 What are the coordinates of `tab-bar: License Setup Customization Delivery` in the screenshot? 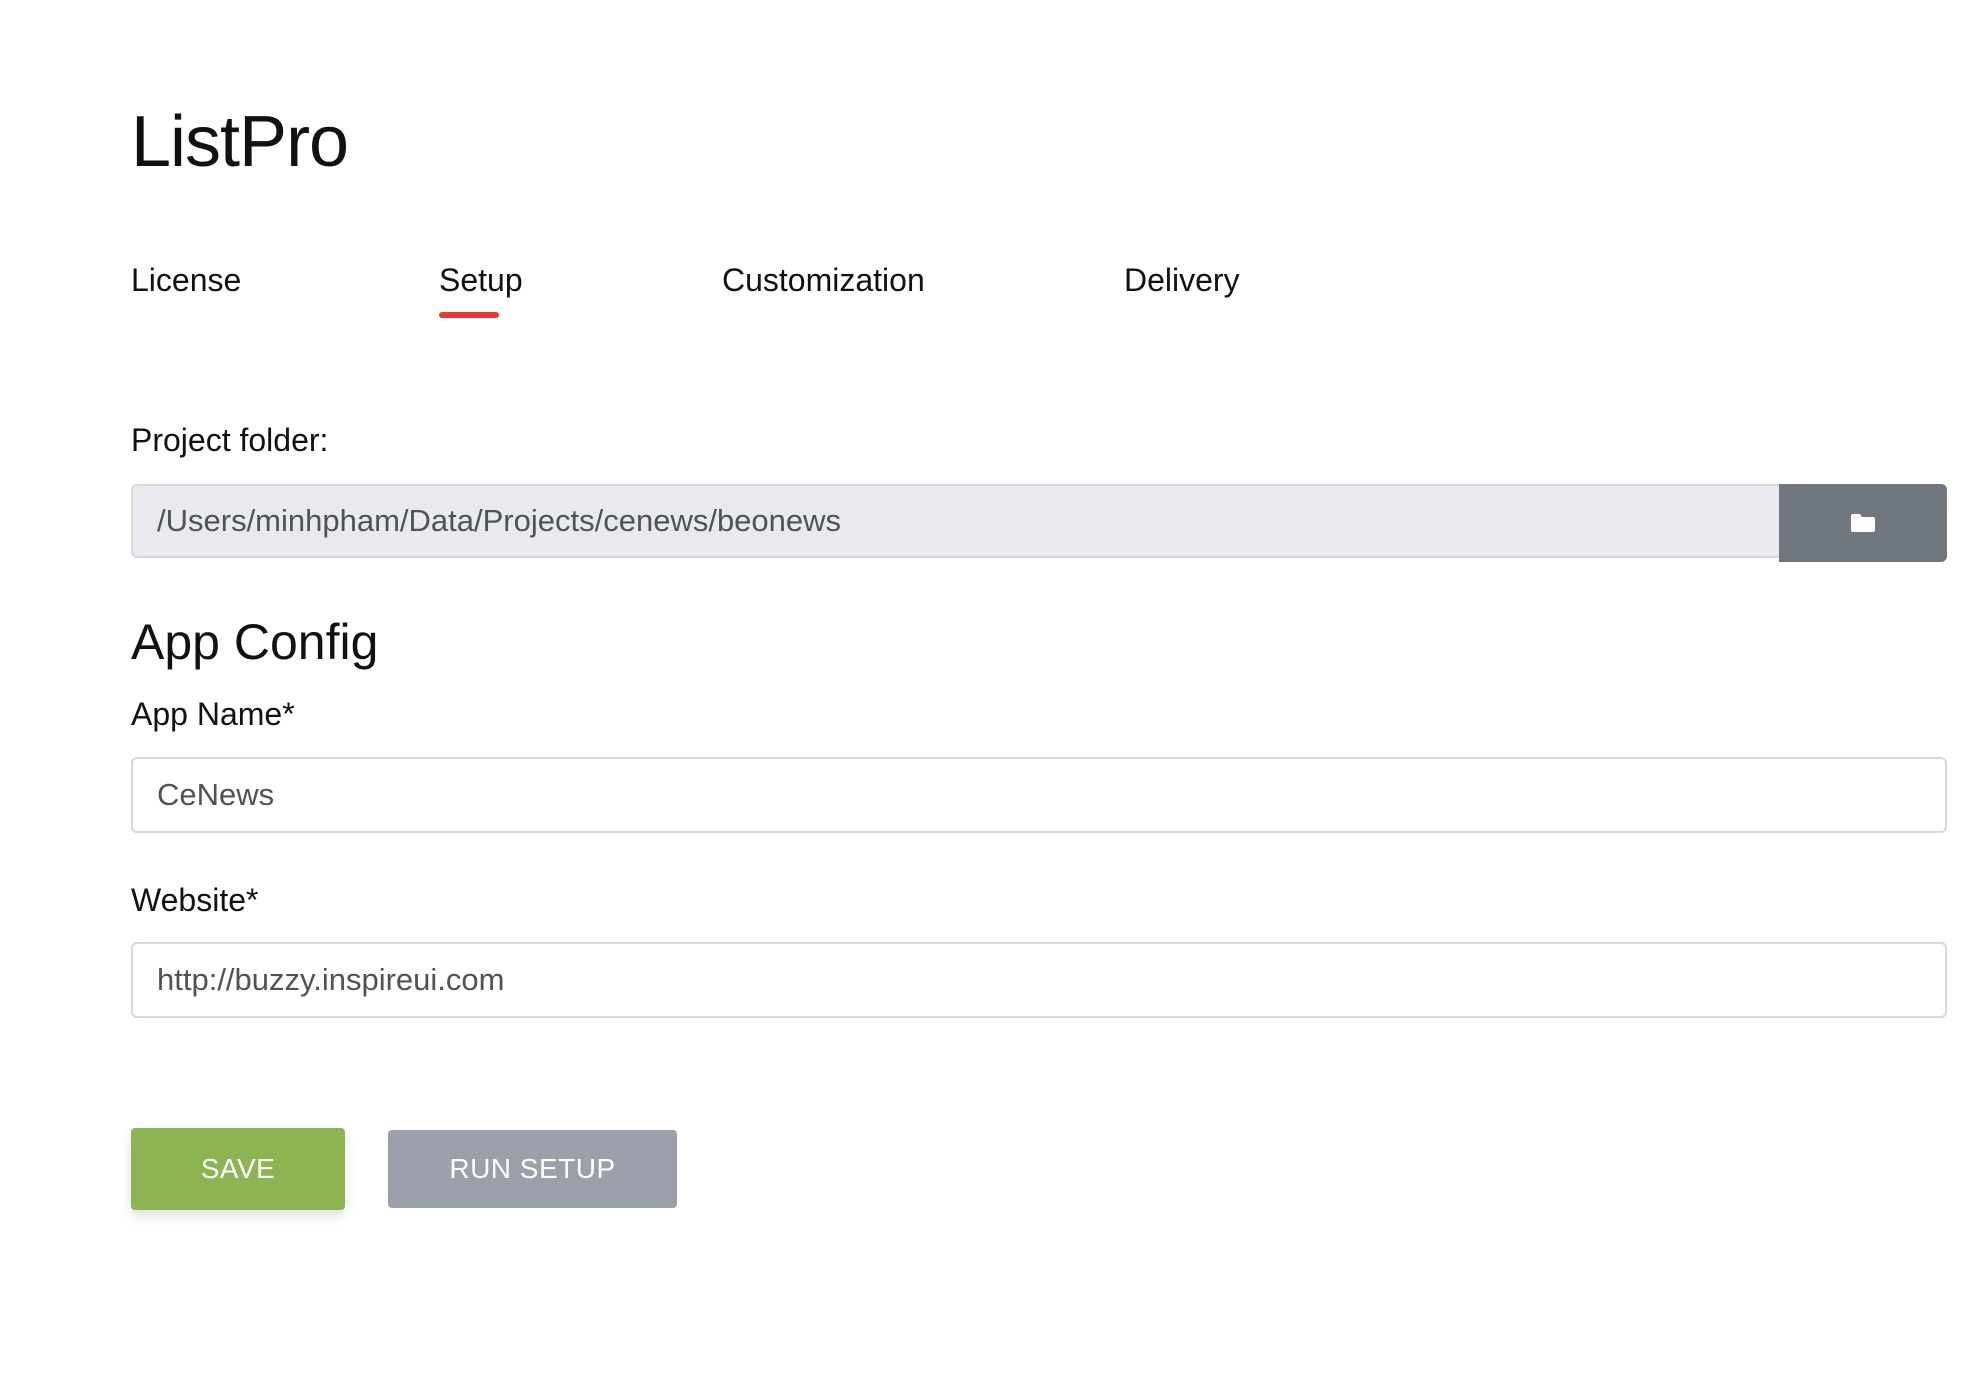 It's located at (831, 290).